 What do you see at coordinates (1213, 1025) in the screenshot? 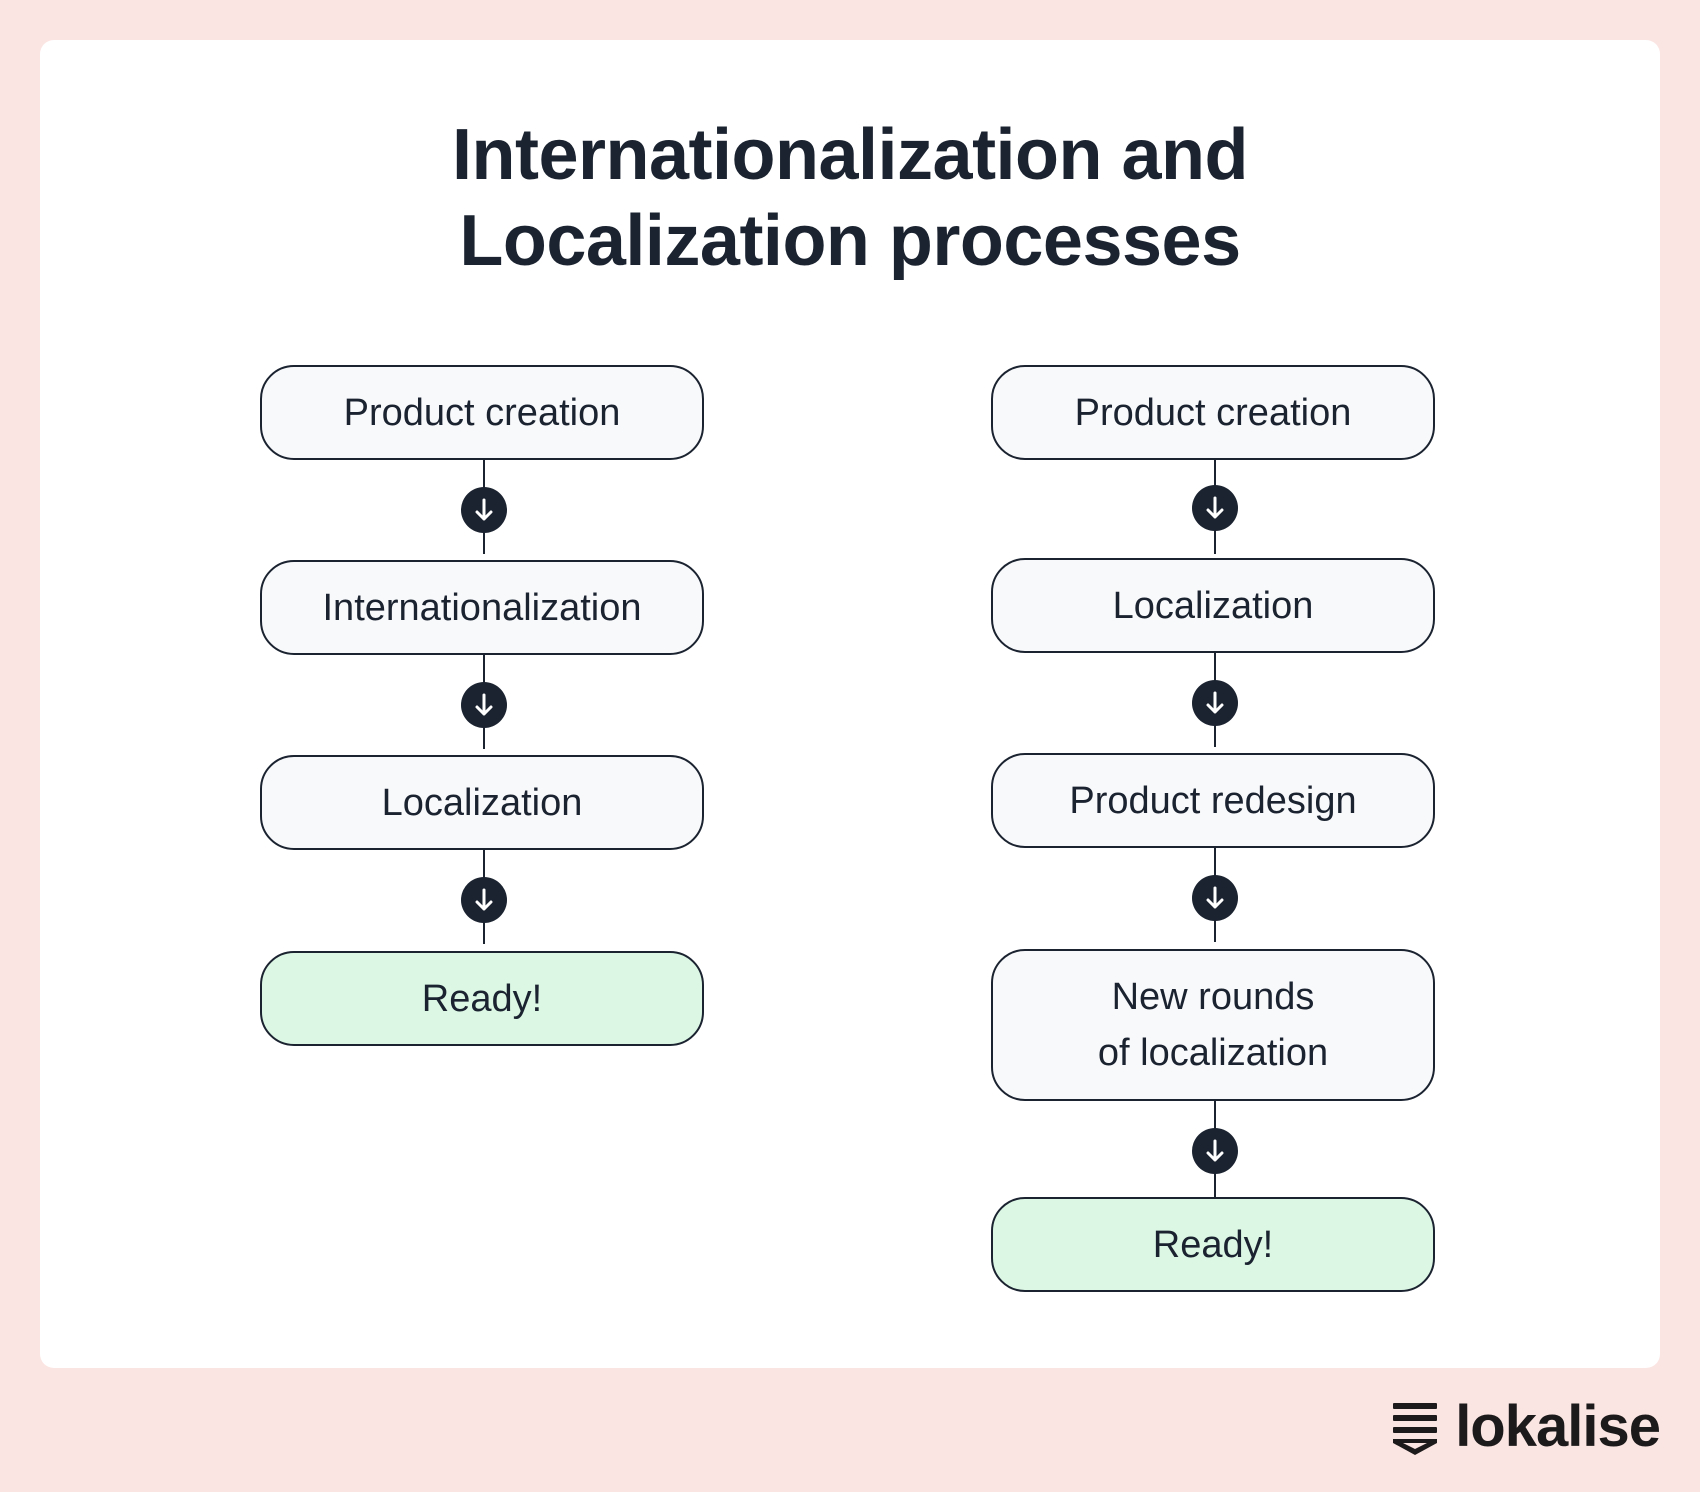
I see `flow-step-new-rounds-of-localization: New rounds of localization` at bounding box center [1213, 1025].